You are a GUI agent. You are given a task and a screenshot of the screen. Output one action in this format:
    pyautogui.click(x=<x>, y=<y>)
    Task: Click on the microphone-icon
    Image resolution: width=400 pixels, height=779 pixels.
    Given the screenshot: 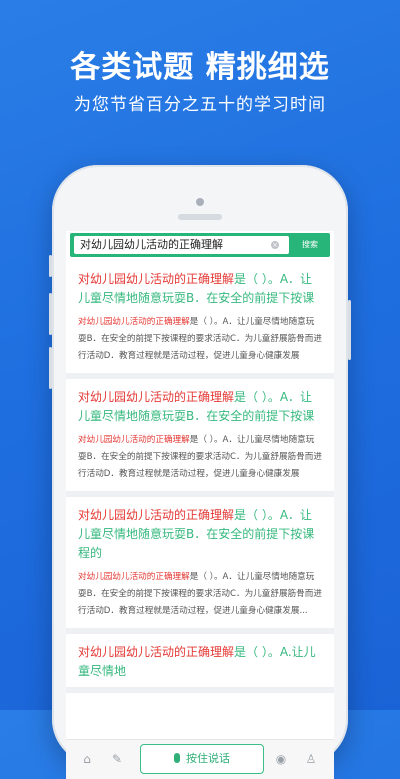 What is the action you would take?
    pyautogui.click(x=177, y=758)
    